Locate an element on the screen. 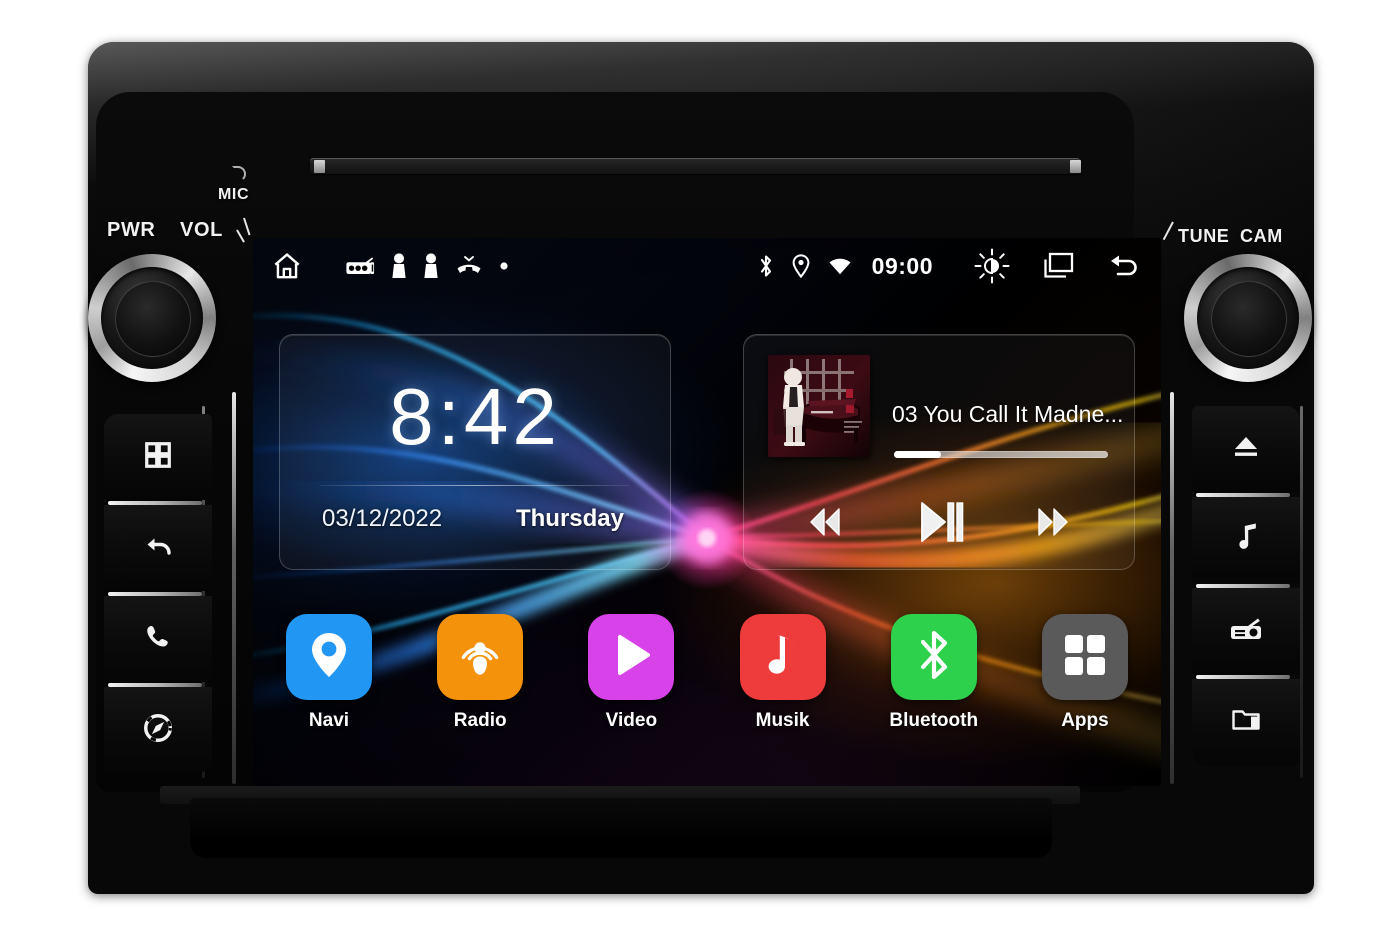  phone-icon is located at coordinates (158, 639).